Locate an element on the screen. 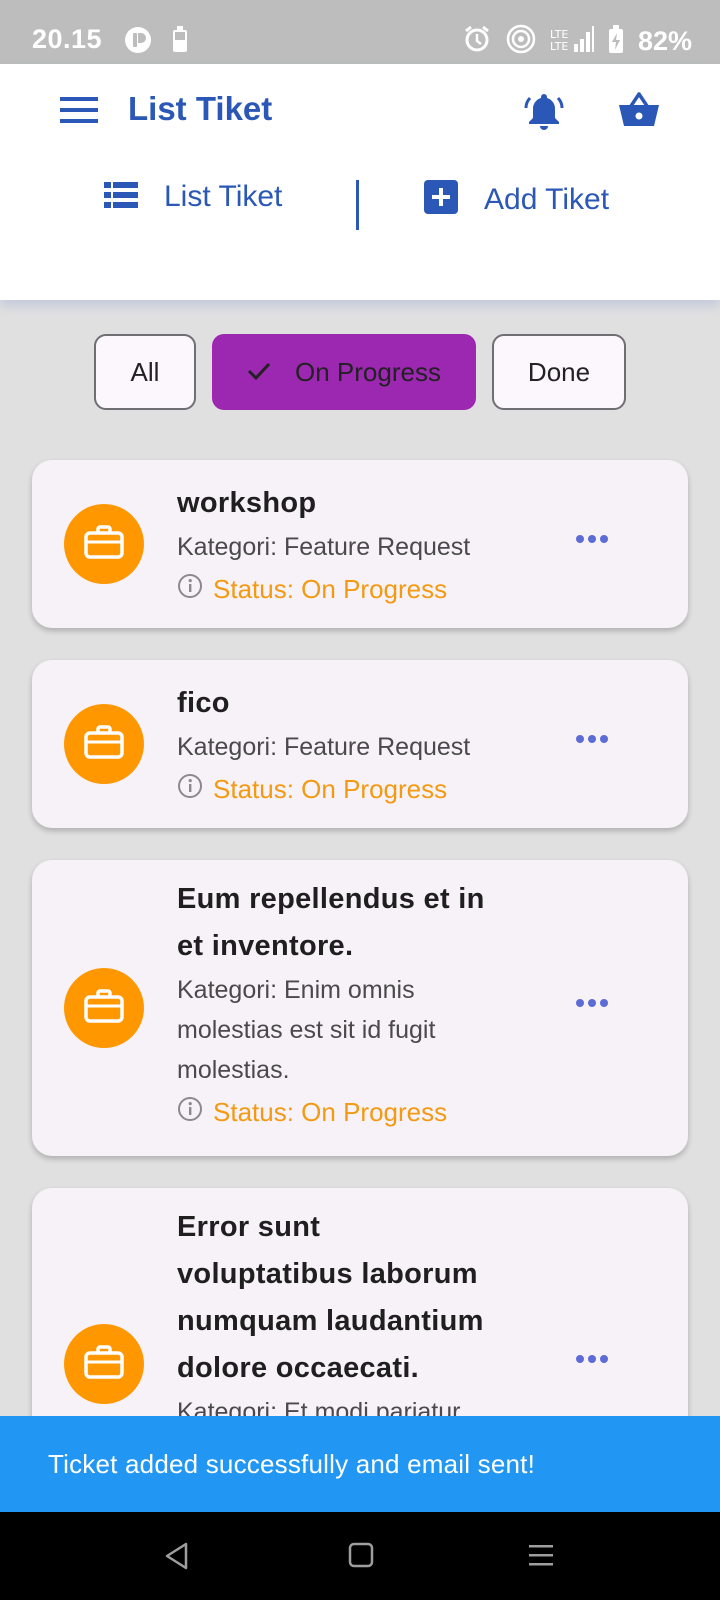 Image resolution: width=720 pixels, height=1600 pixels. nav-home-icon is located at coordinates (361, 1557).